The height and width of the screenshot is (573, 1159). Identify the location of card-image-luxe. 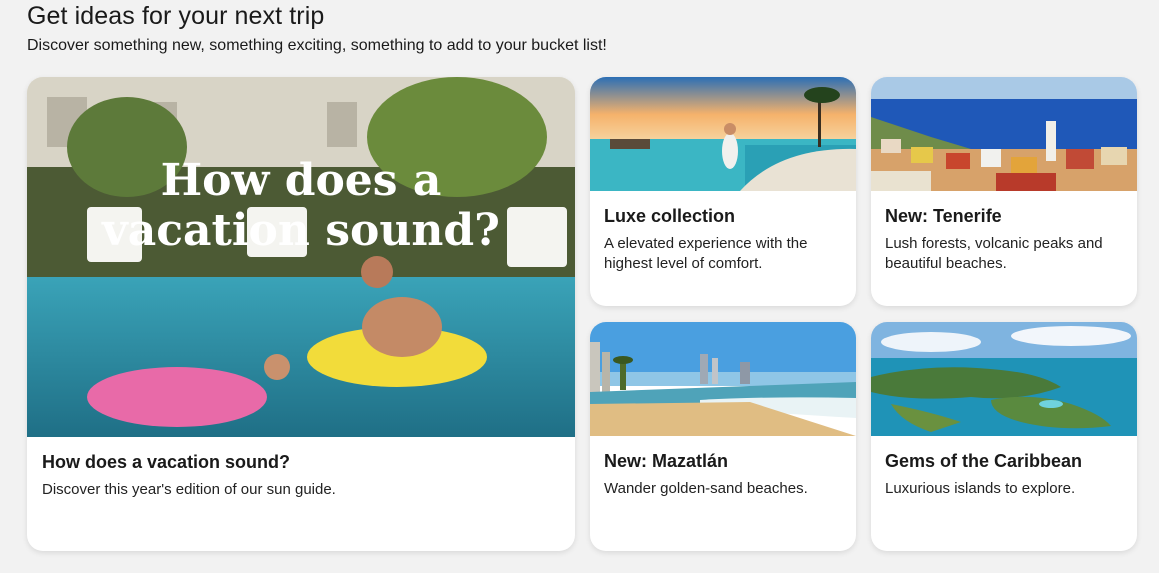
(723, 134).